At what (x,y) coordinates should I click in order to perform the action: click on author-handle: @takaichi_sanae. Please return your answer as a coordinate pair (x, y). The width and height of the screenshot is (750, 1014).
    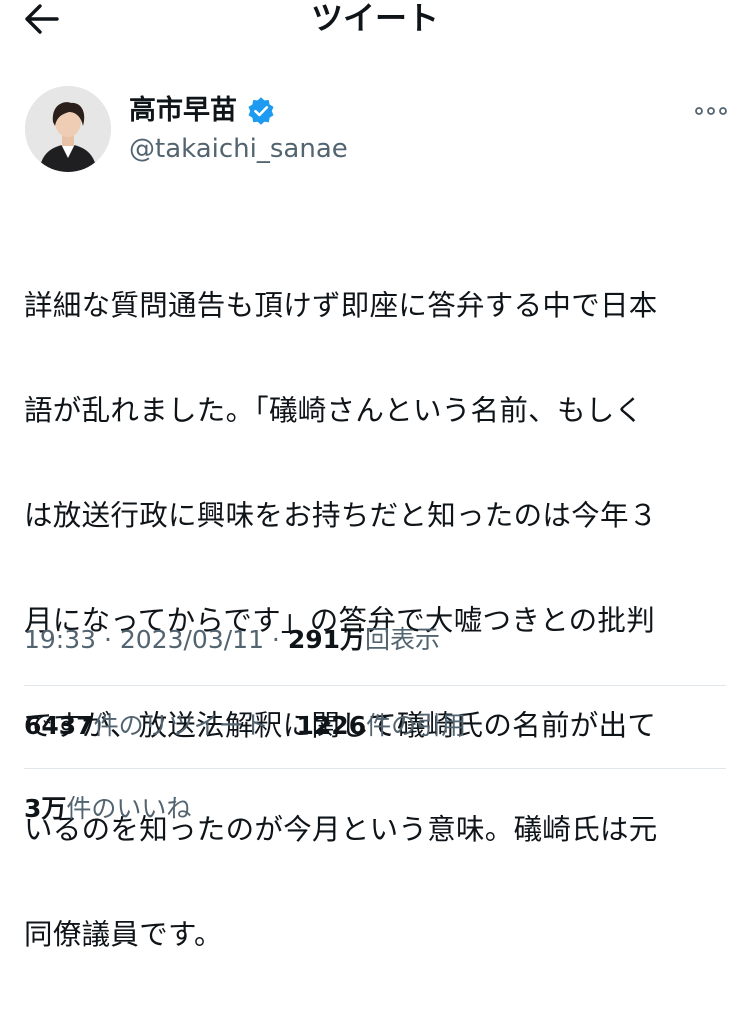
    Looking at the image, I should click on (238, 149).